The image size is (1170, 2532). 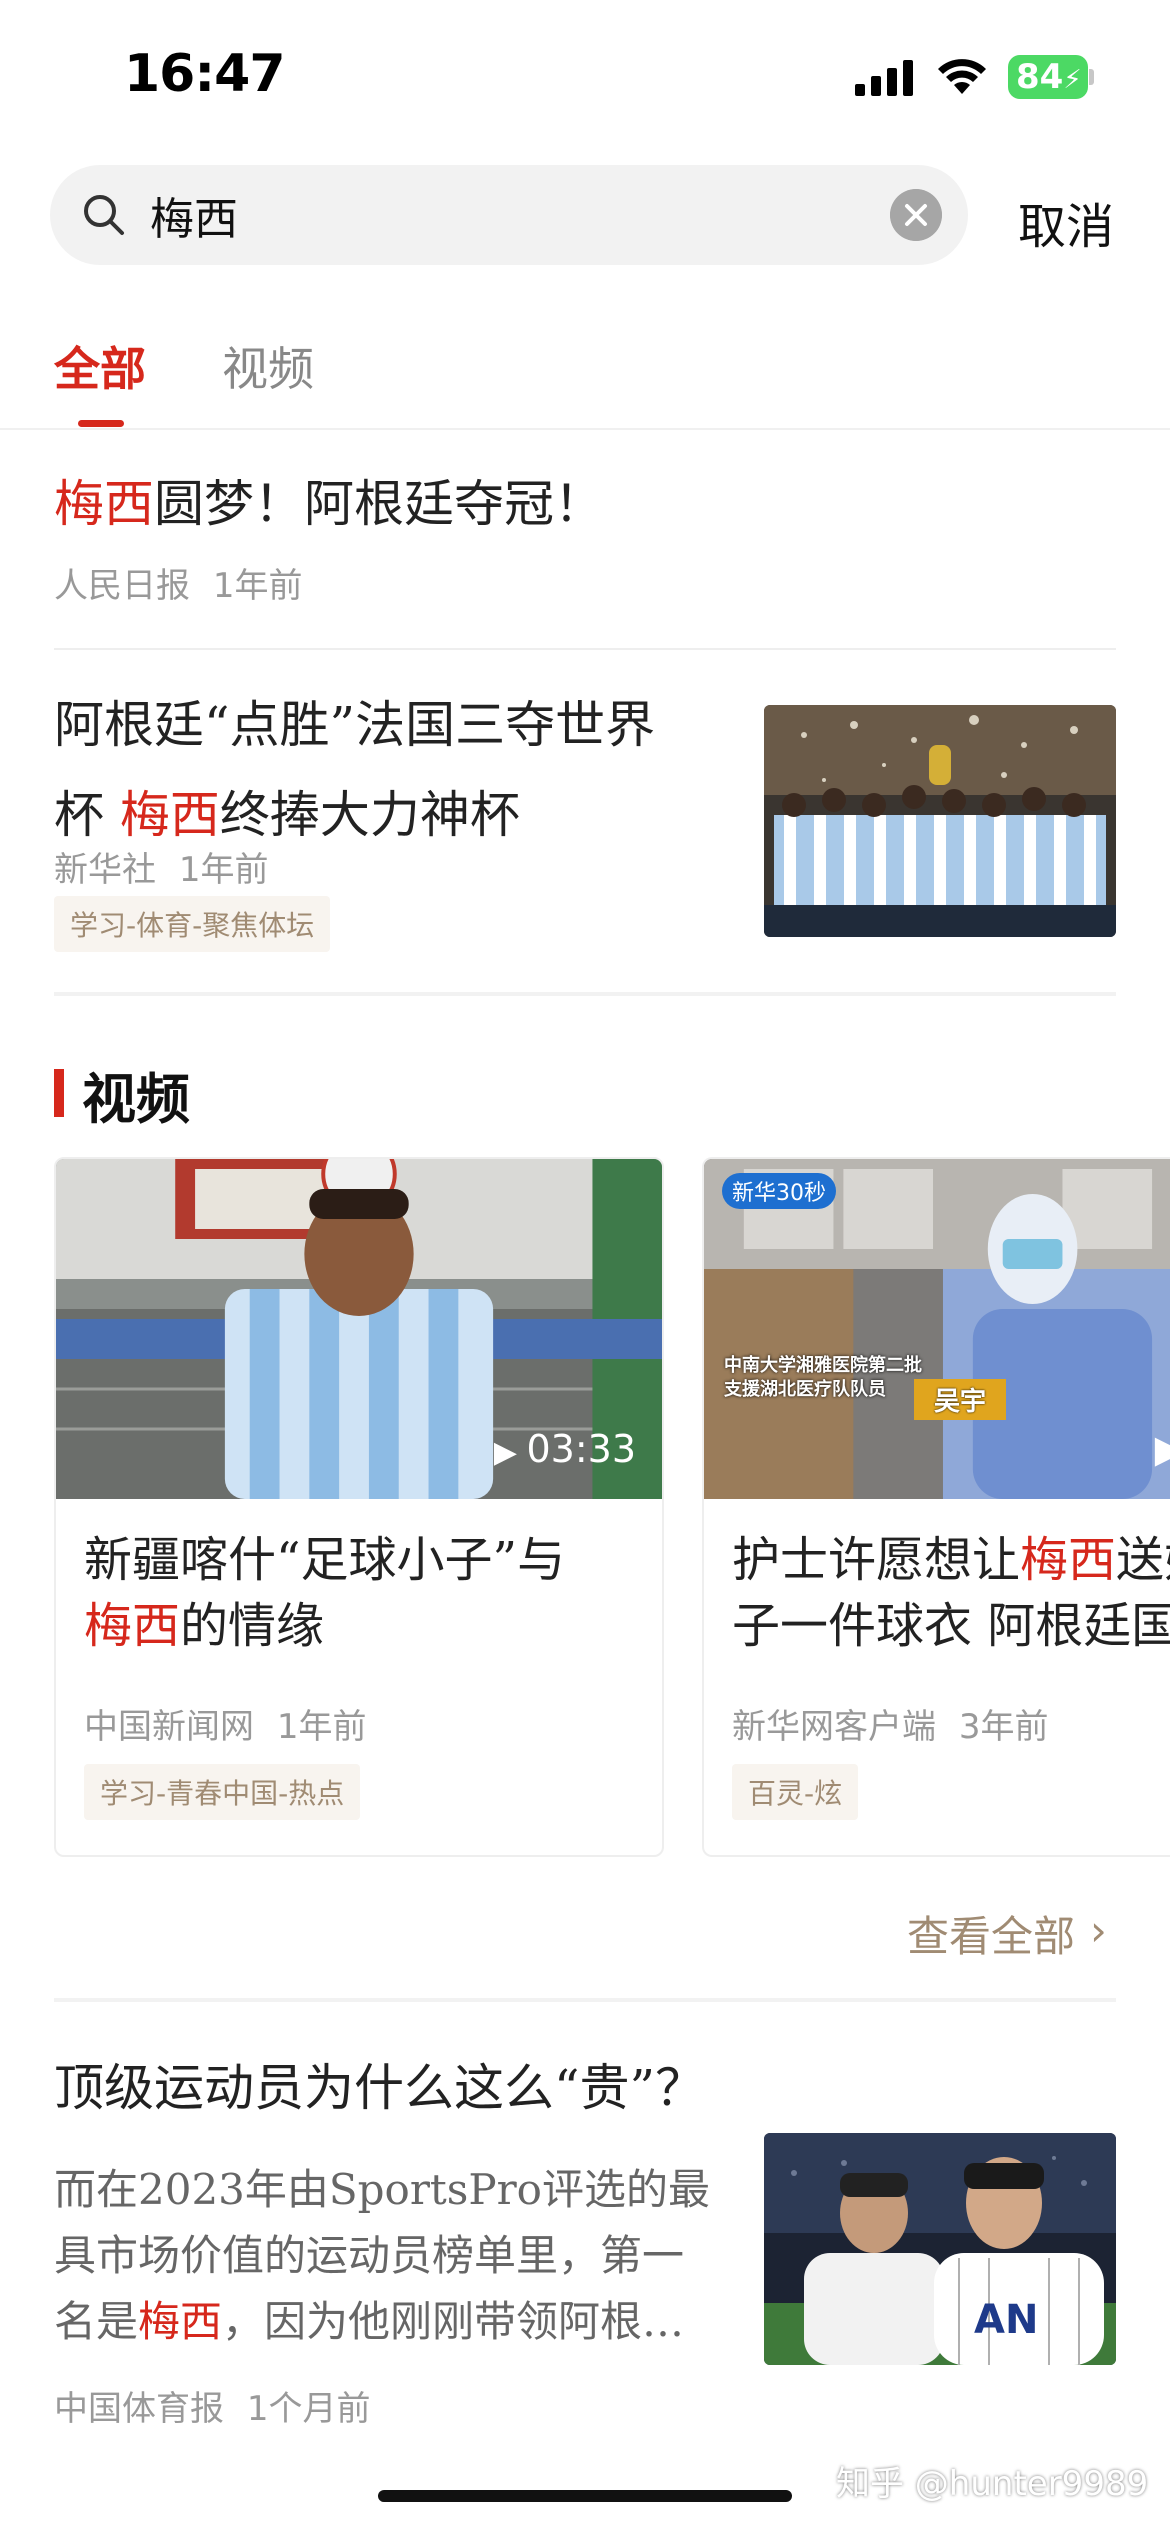 I want to click on video-meta: 新华网客户端 3年前, so click(x=890, y=1723).